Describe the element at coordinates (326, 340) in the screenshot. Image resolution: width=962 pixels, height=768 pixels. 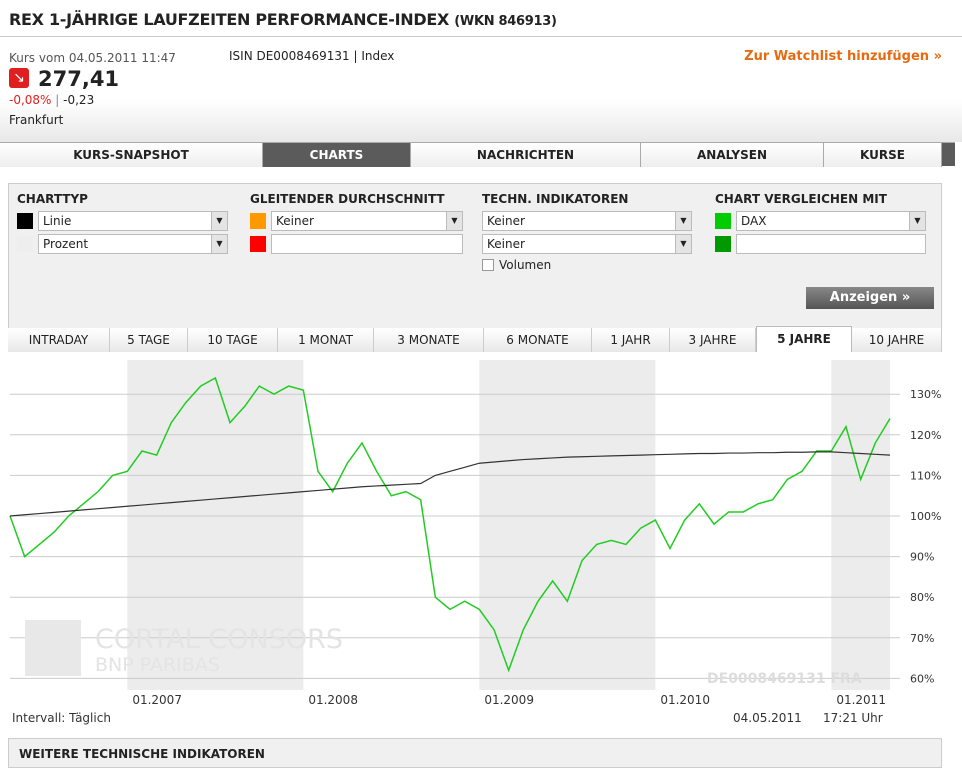
I see `period-tab: 1 MONAT` at that location.